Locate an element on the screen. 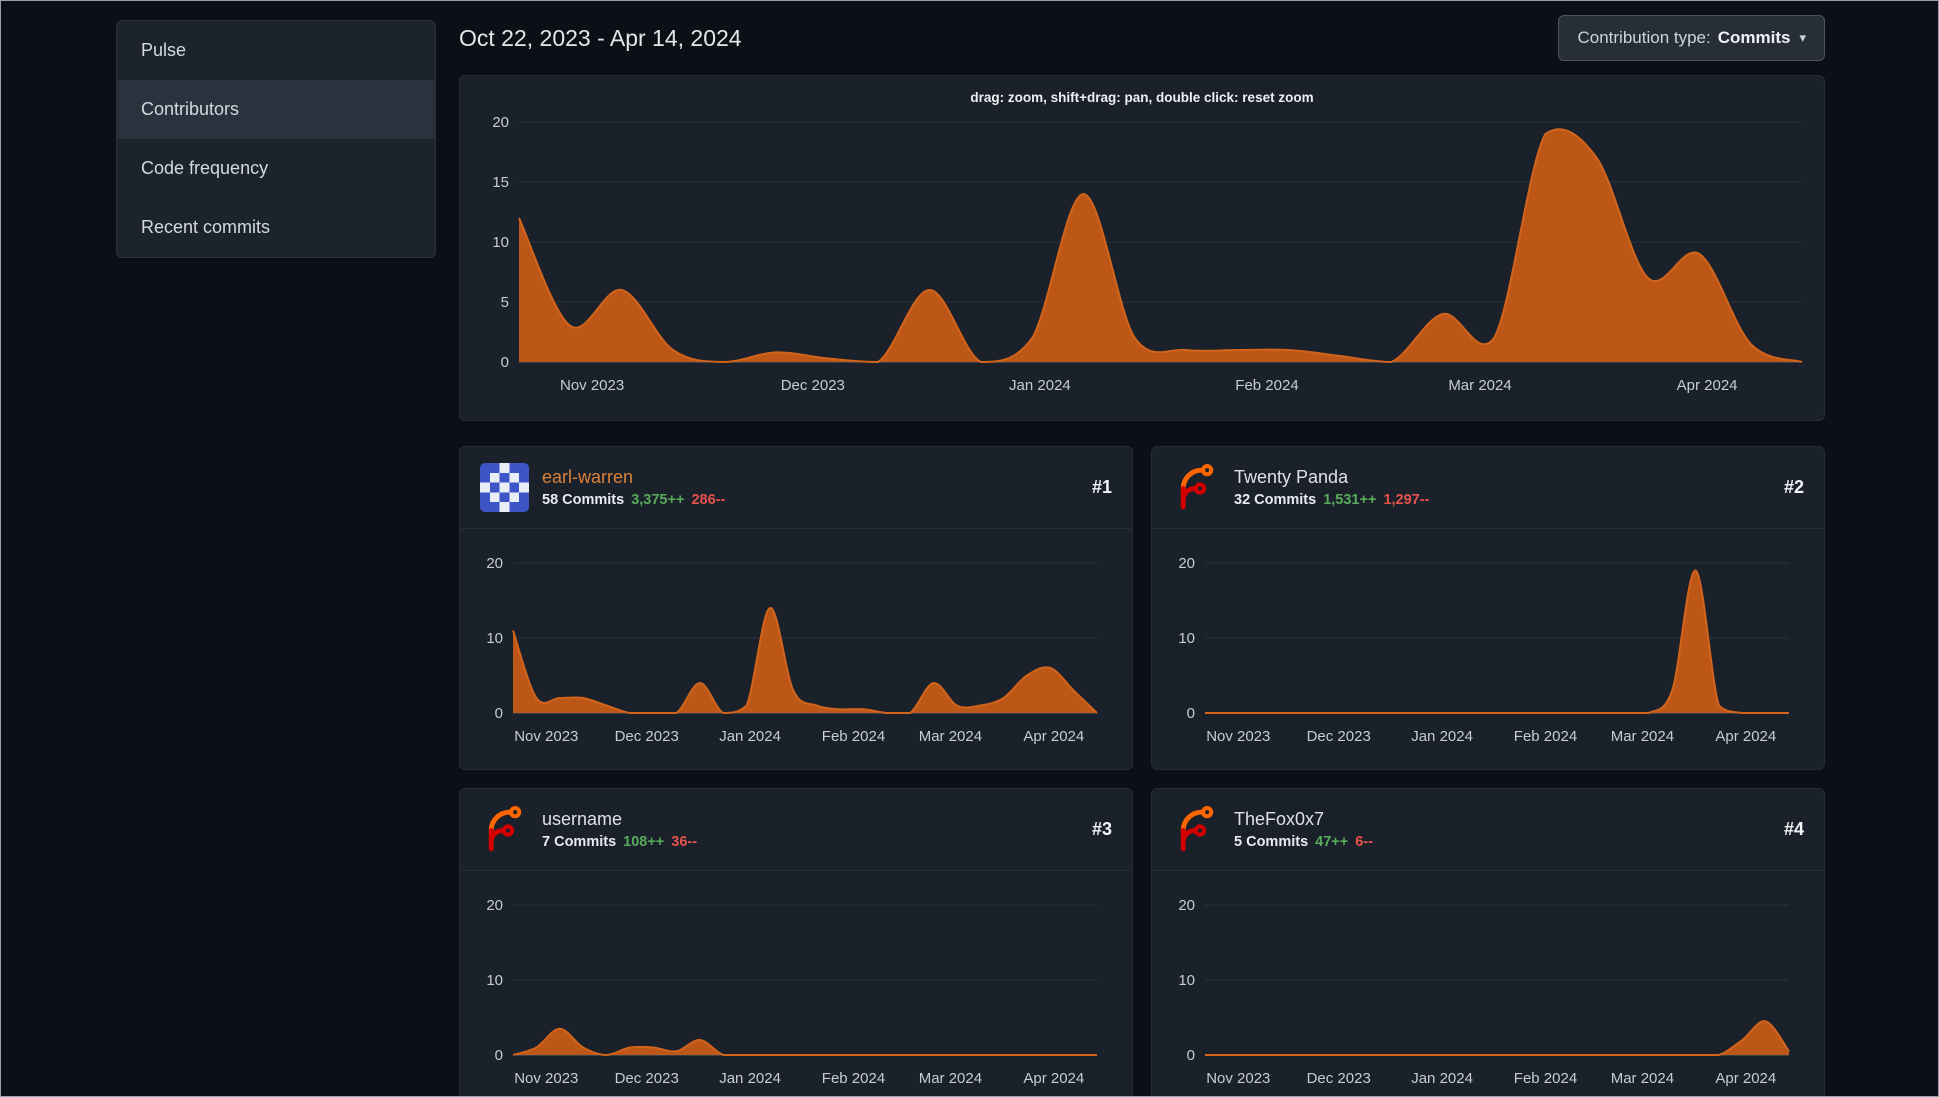  commit-count: 32 Commits is located at coordinates (1275, 500).